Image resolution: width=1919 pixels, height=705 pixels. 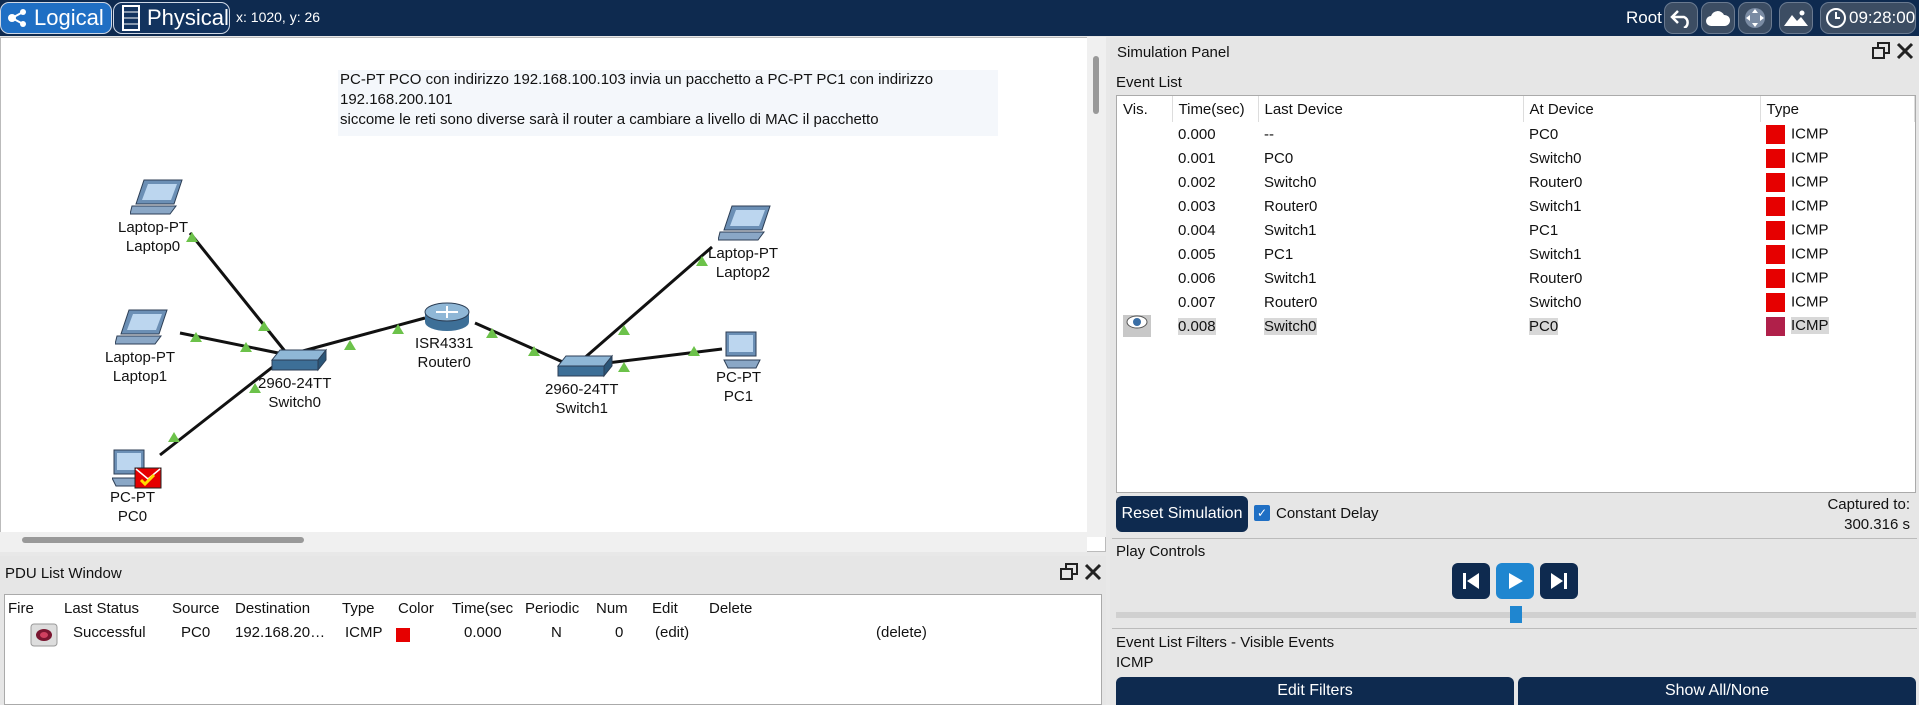 What do you see at coordinates (447, 319) in the screenshot?
I see `router0-icon` at bounding box center [447, 319].